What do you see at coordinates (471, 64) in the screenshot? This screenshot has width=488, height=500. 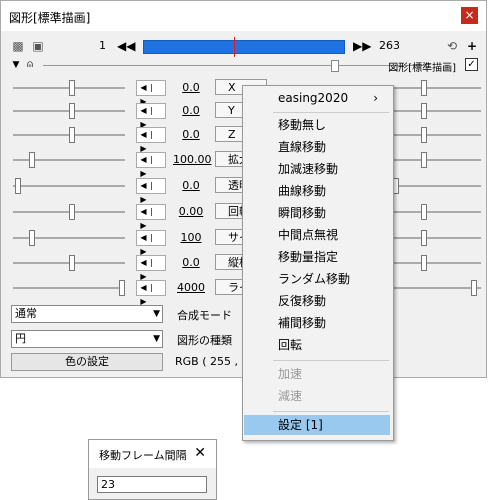 I see `enable-checkbox: ✓` at bounding box center [471, 64].